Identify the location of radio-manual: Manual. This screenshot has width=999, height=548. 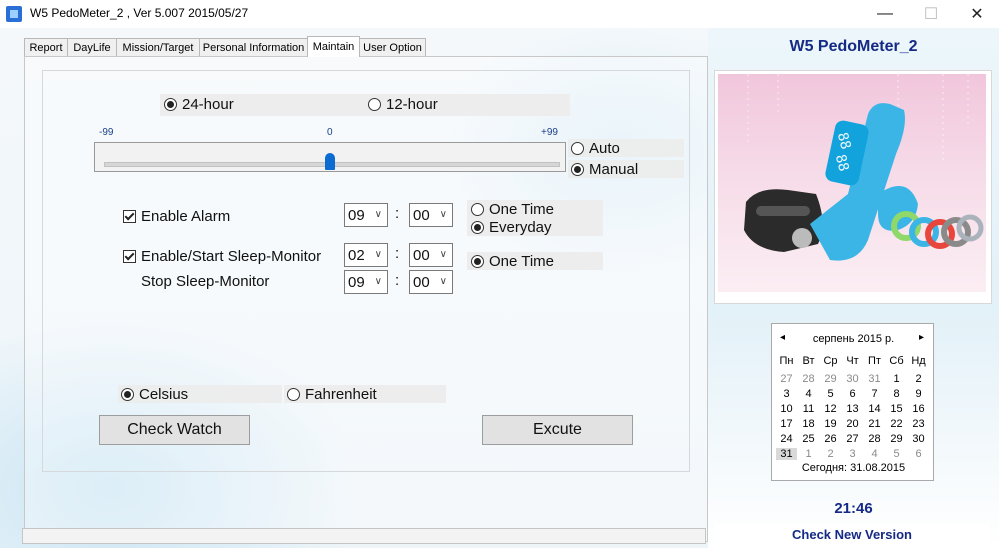
(604, 169).